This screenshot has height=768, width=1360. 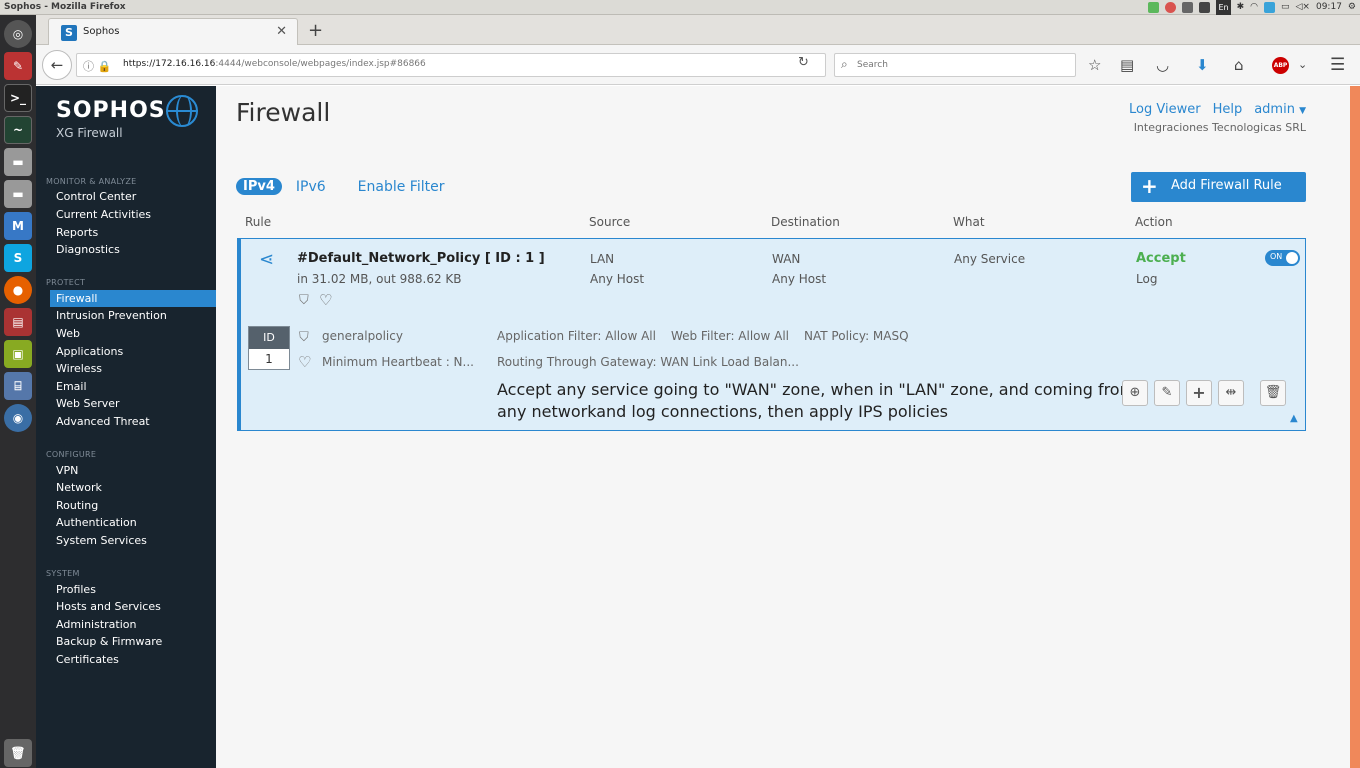 What do you see at coordinates (1218, 187) in the screenshot?
I see `add-firewall-rule-button: + Add Firewall Rule` at bounding box center [1218, 187].